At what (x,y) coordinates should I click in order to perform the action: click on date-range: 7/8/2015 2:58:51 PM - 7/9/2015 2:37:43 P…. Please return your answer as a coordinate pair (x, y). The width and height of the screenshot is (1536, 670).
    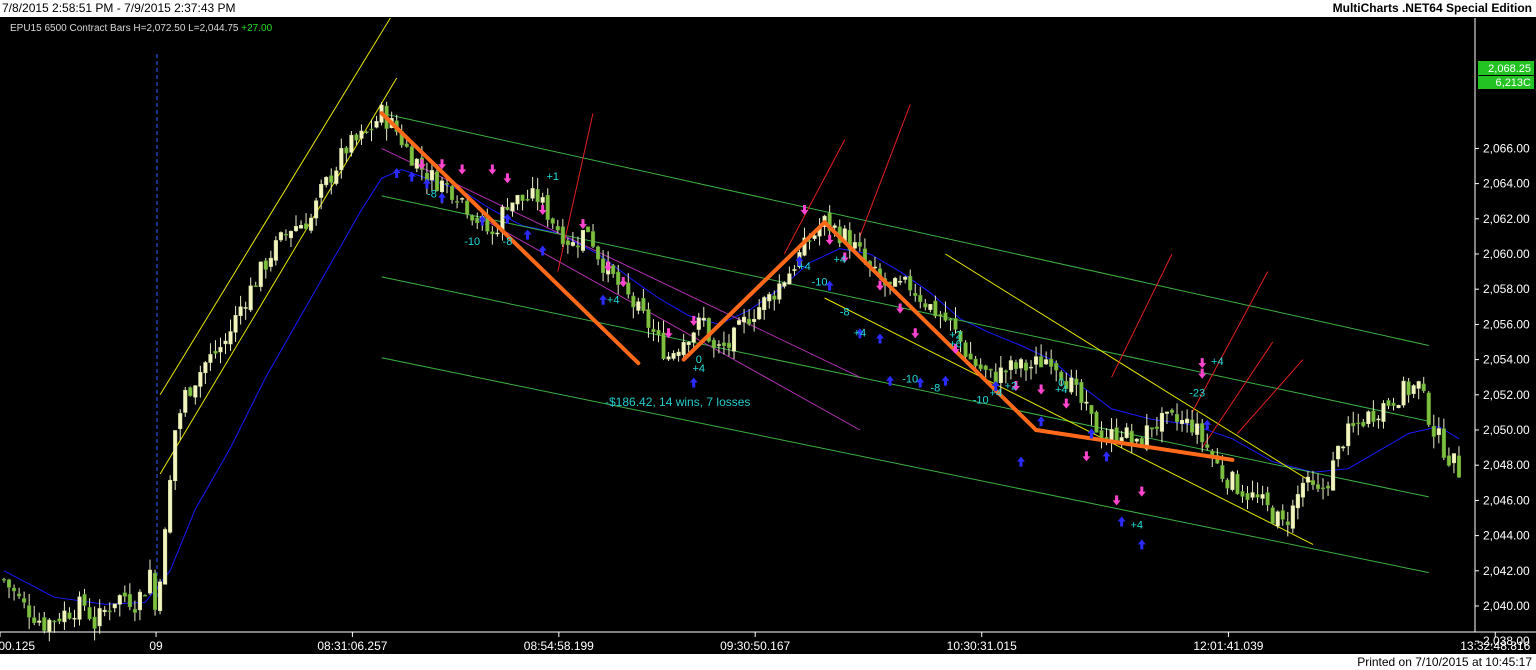
    Looking at the image, I should click on (119, 8).